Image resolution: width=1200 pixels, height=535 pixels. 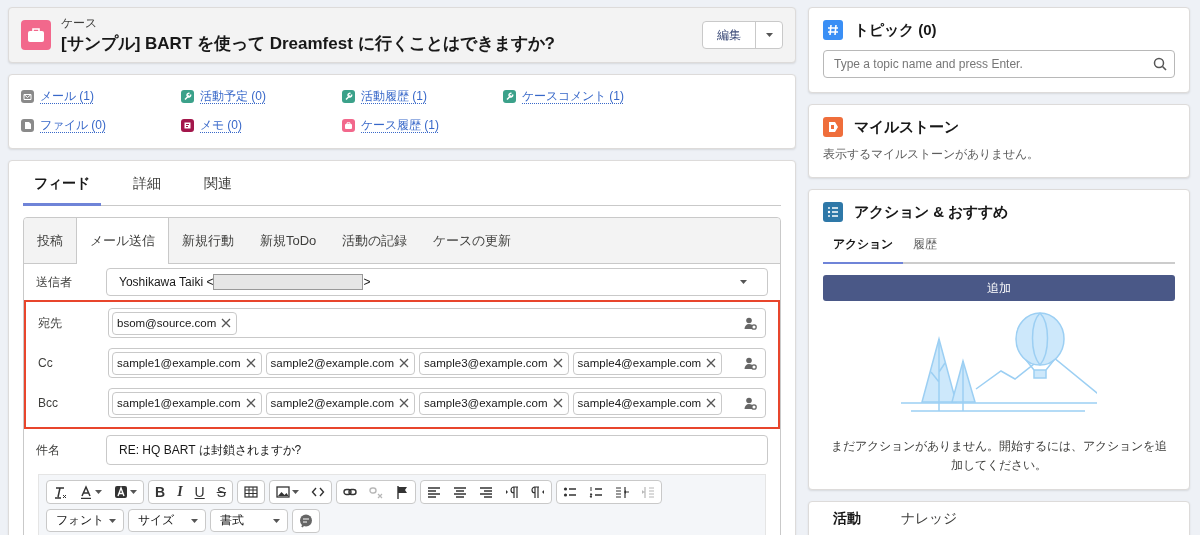 I want to click on card-title: アクション & おすすめ, so click(x=931, y=212).